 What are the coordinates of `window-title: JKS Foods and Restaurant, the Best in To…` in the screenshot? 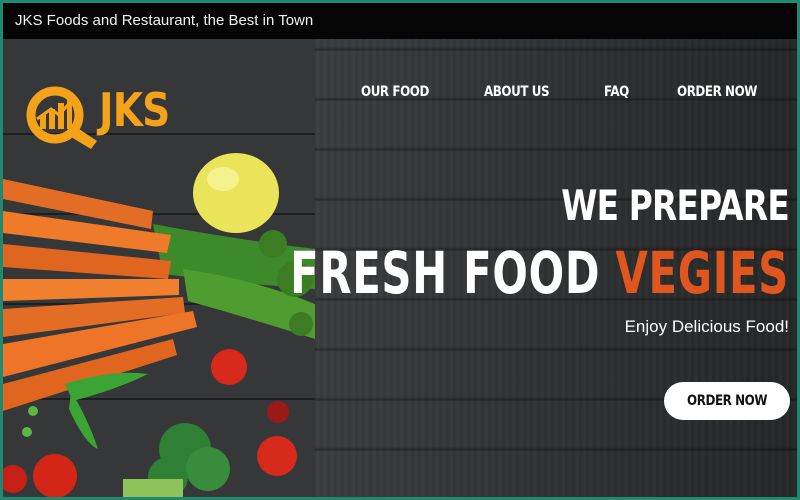 It's located at (400, 21).